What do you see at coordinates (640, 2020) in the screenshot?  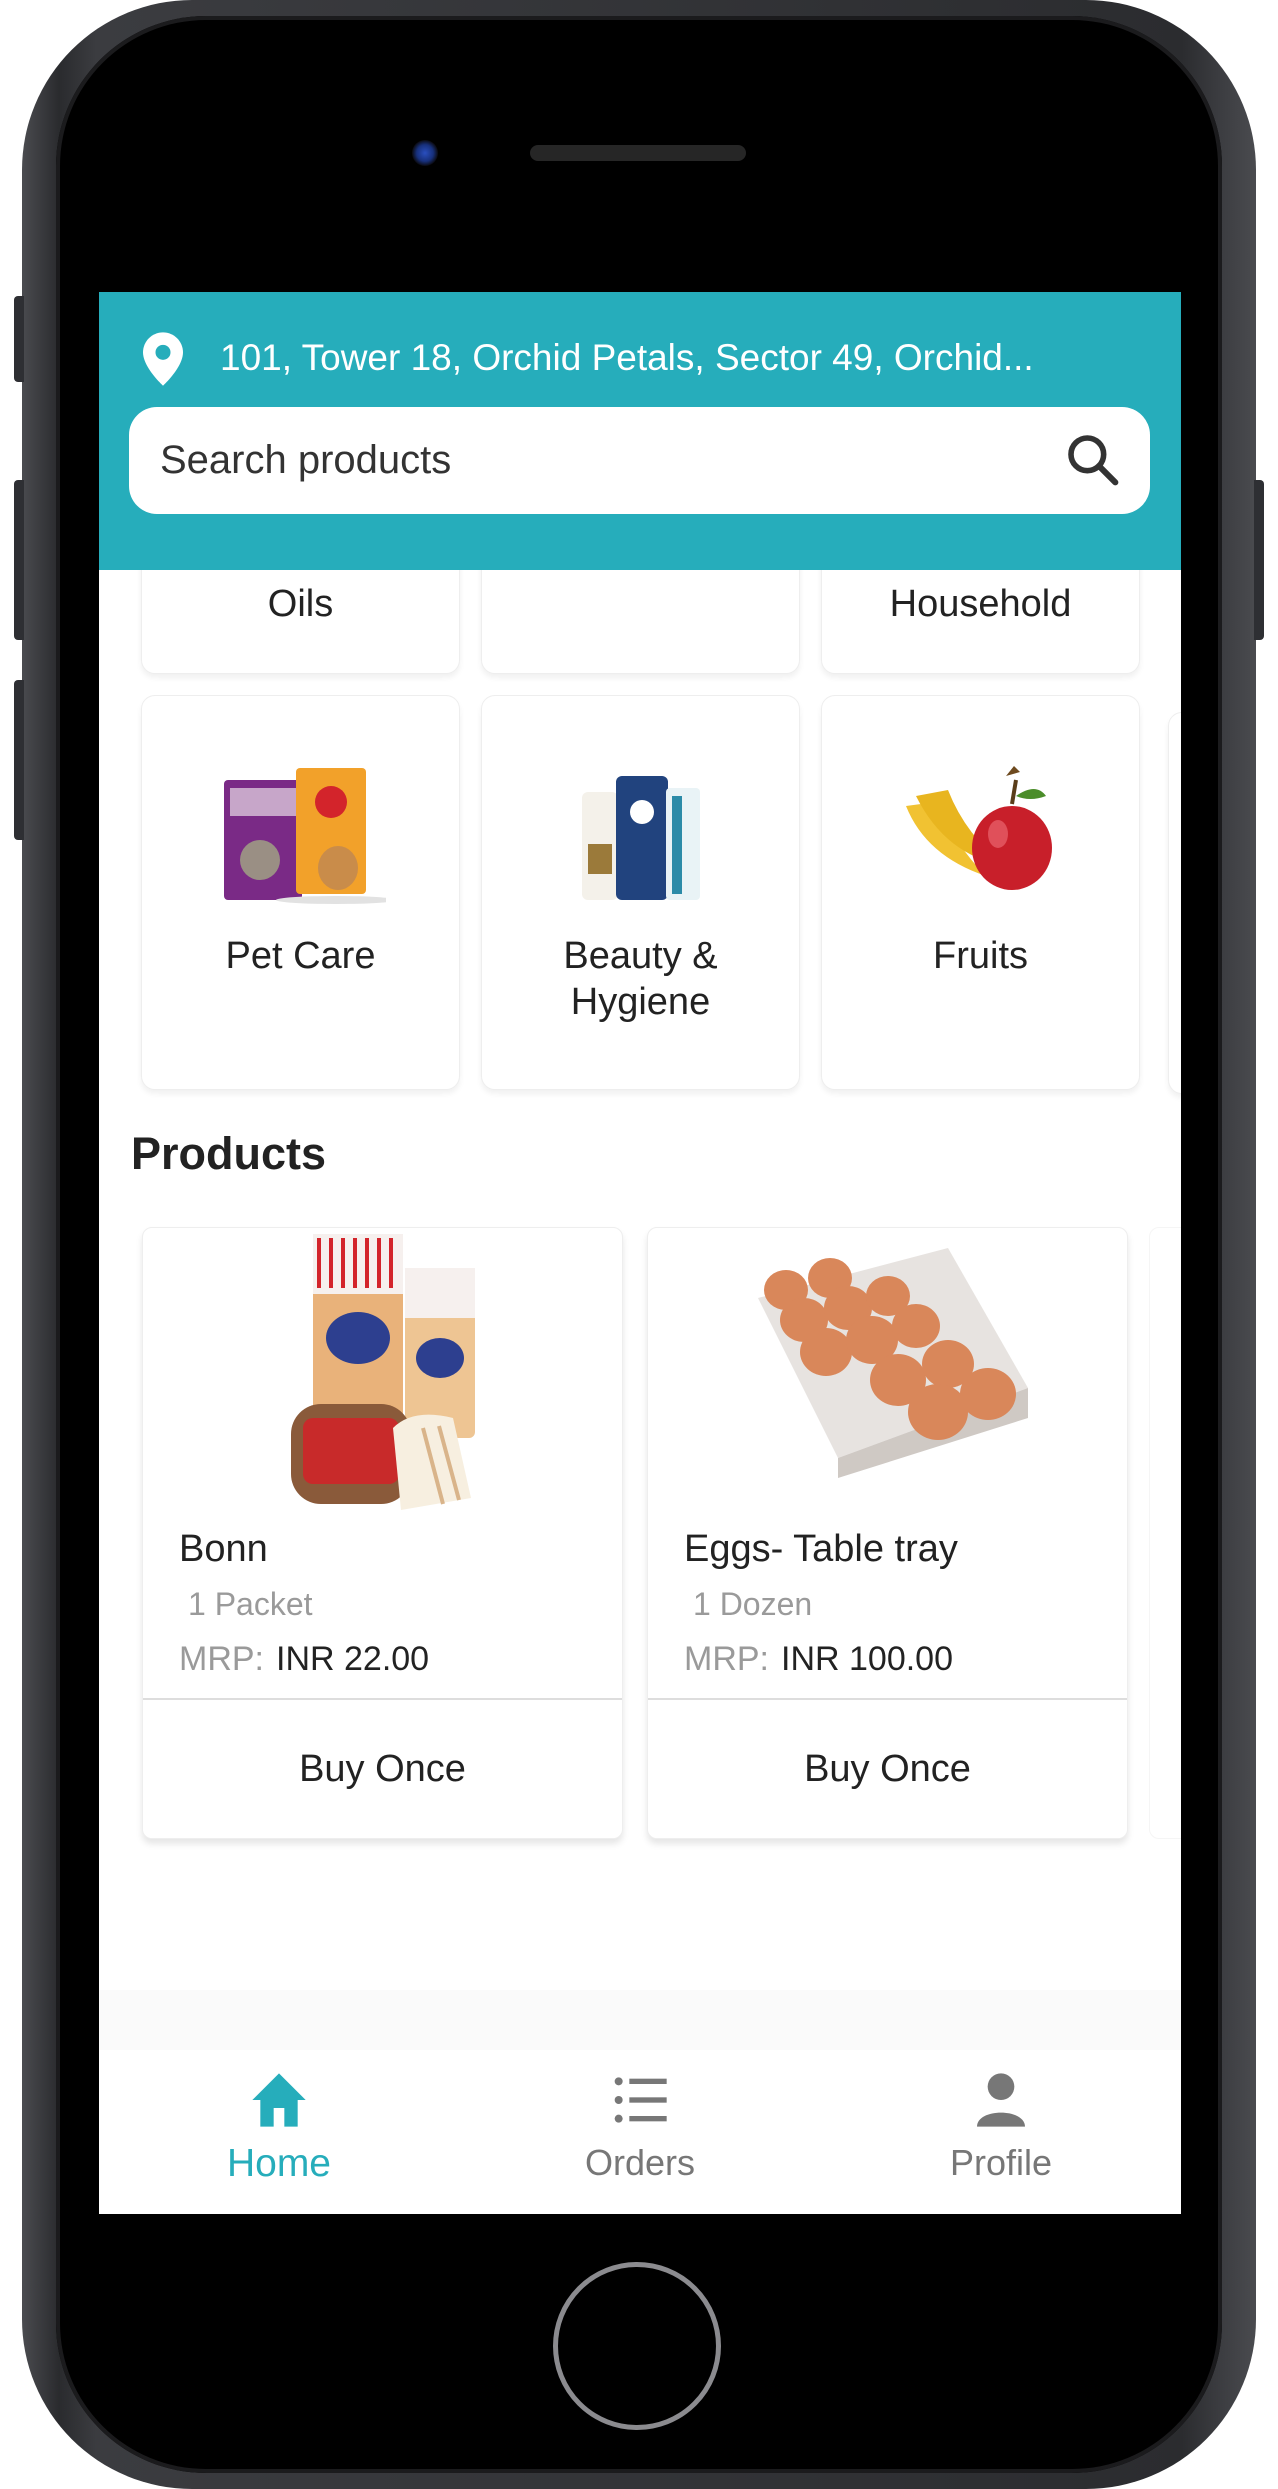 I see `content-fade` at bounding box center [640, 2020].